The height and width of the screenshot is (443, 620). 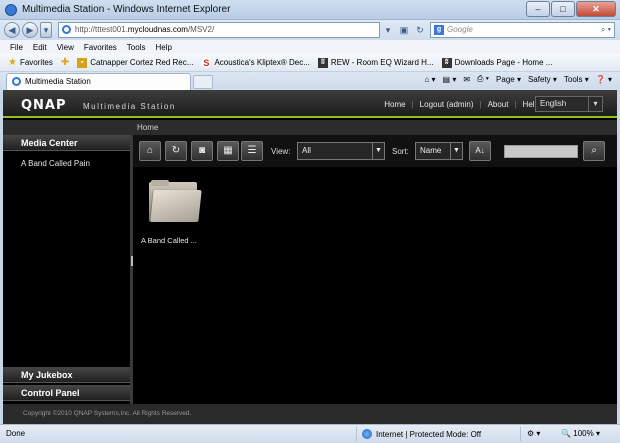 What do you see at coordinates (533, 433) in the screenshot?
I see `tool-icon: ⚙ ▾` at bounding box center [533, 433].